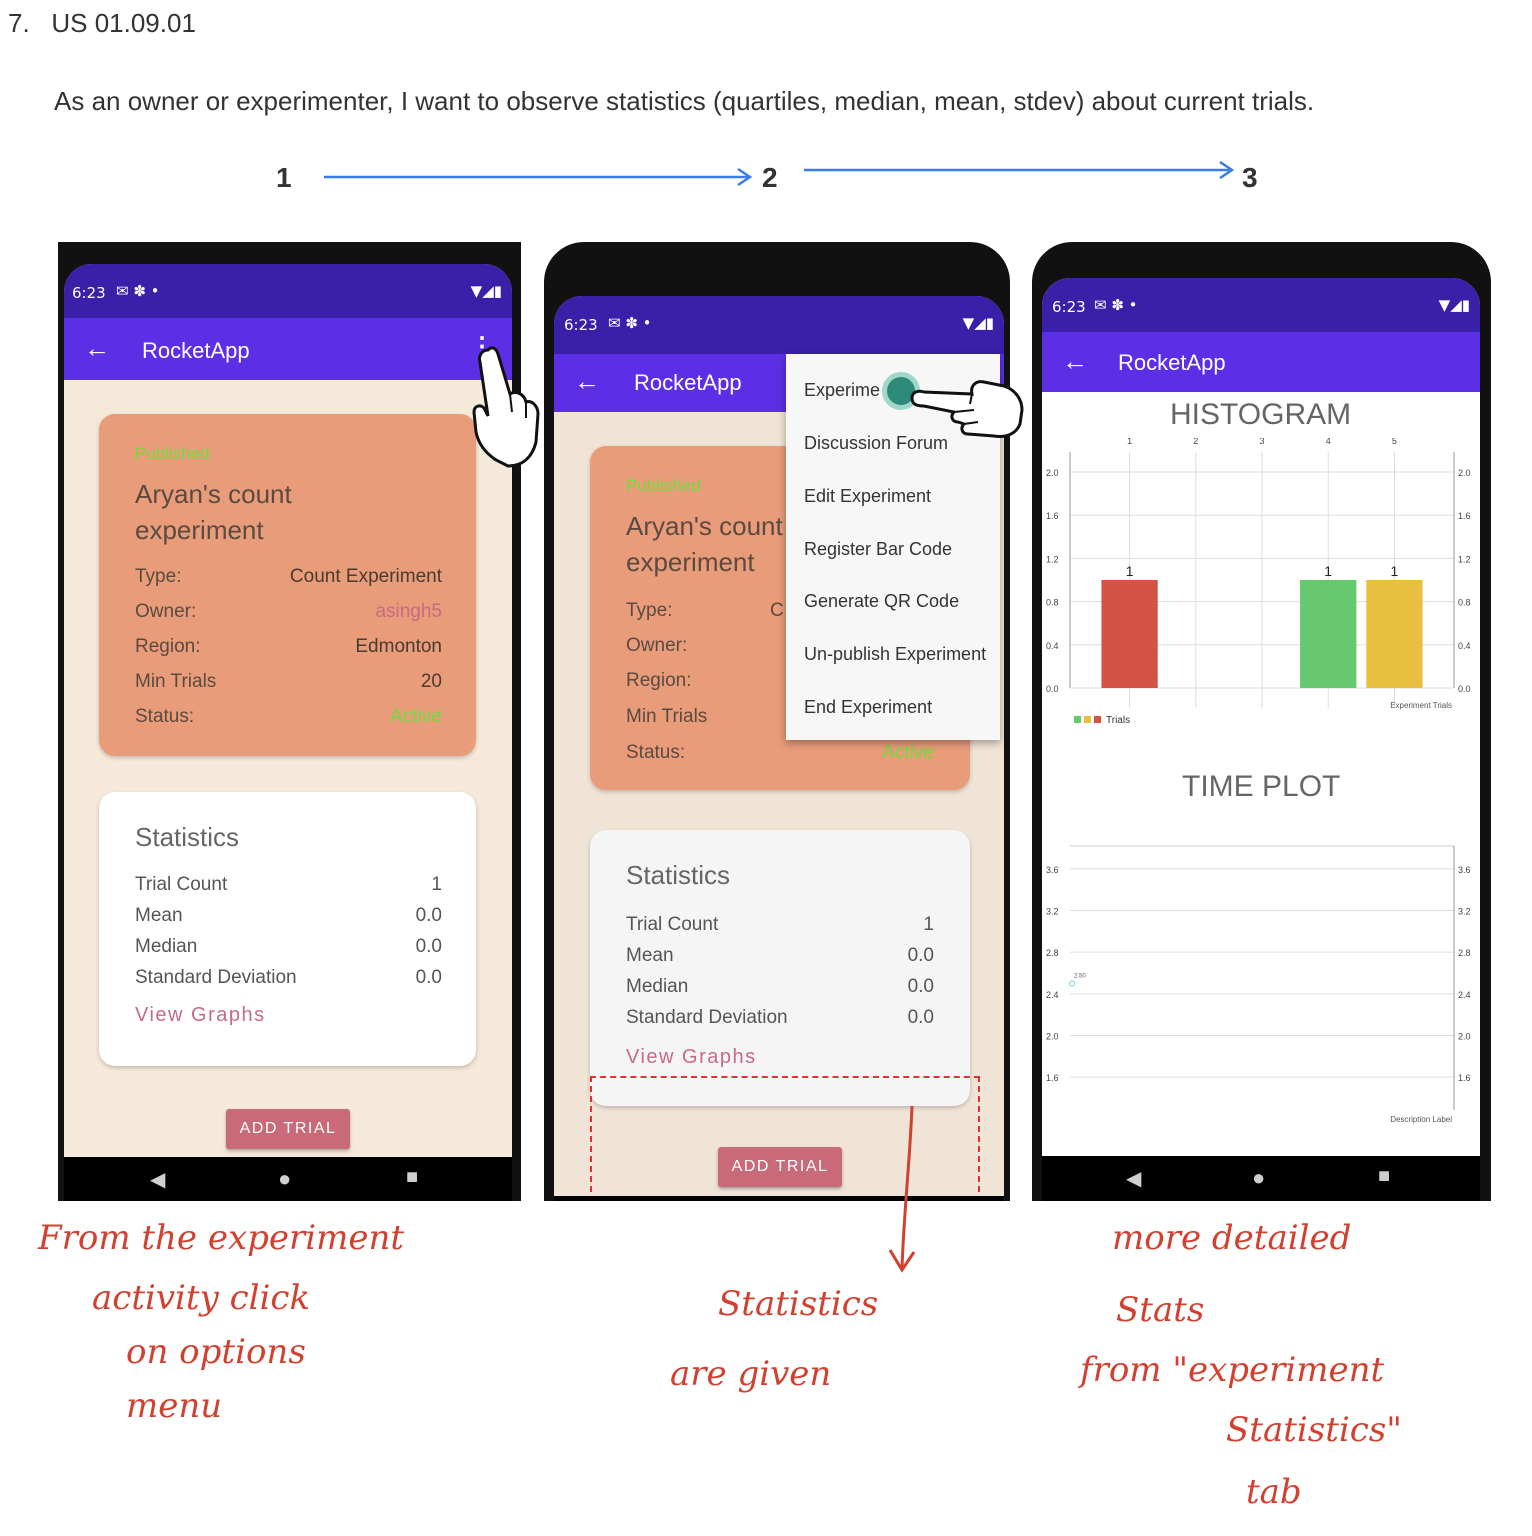  What do you see at coordinates (1052, 995) in the screenshot?
I see `y-tick-label-left: 2.4` at bounding box center [1052, 995].